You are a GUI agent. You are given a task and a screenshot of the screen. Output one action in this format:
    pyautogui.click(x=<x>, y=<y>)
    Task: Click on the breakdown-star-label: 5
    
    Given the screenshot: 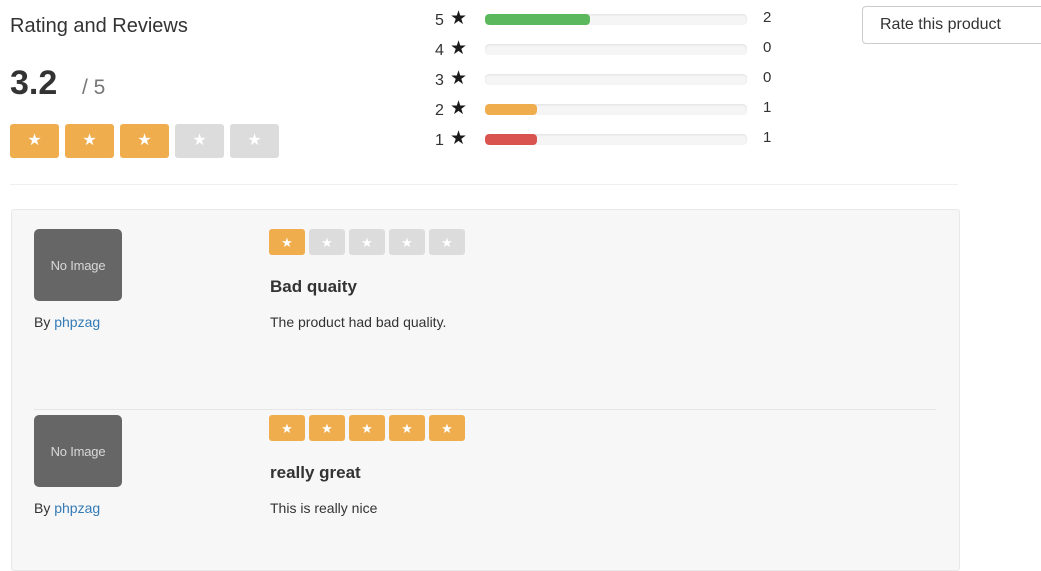 What is the action you would take?
    pyautogui.click(x=439, y=20)
    